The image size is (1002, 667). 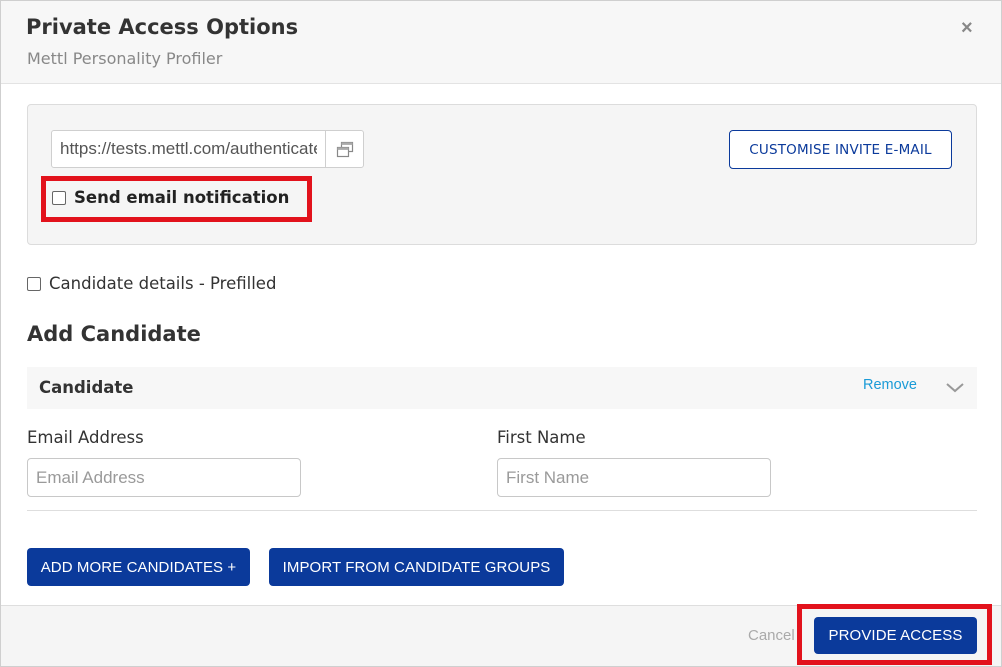 What do you see at coordinates (34, 283) in the screenshot?
I see `prefilled-details-checkbox` at bounding box center [34, 283].